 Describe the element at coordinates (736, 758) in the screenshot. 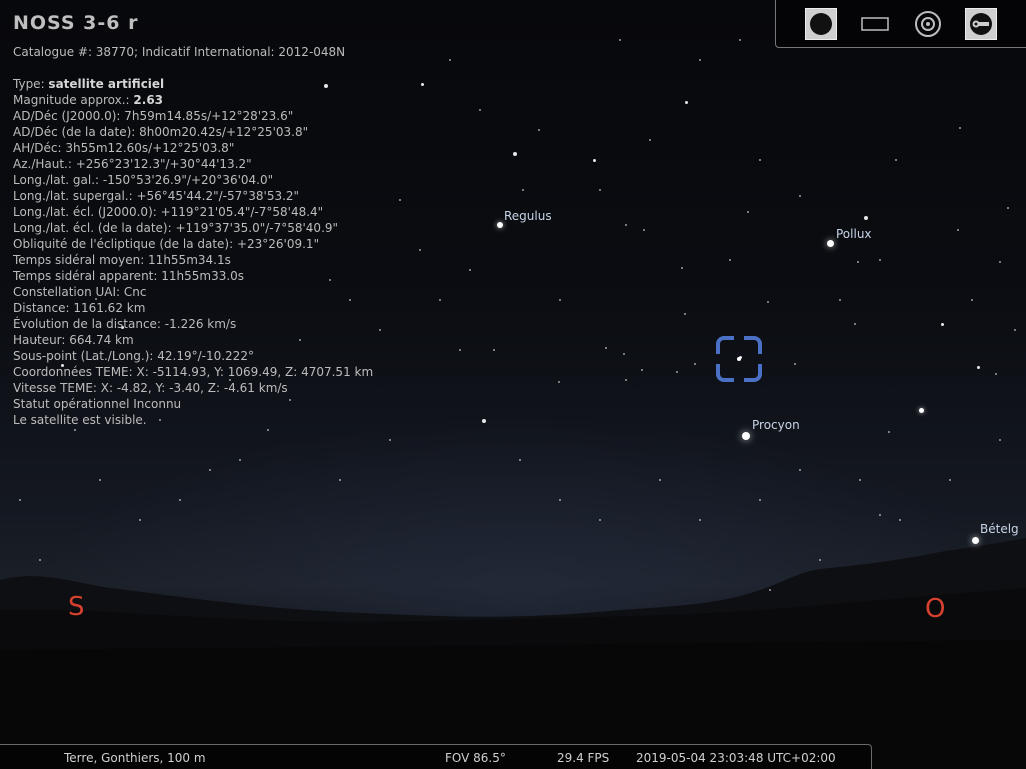

I see `datetime-status: 2019-05-04 23:03:48 UTC+02:00` at that location.